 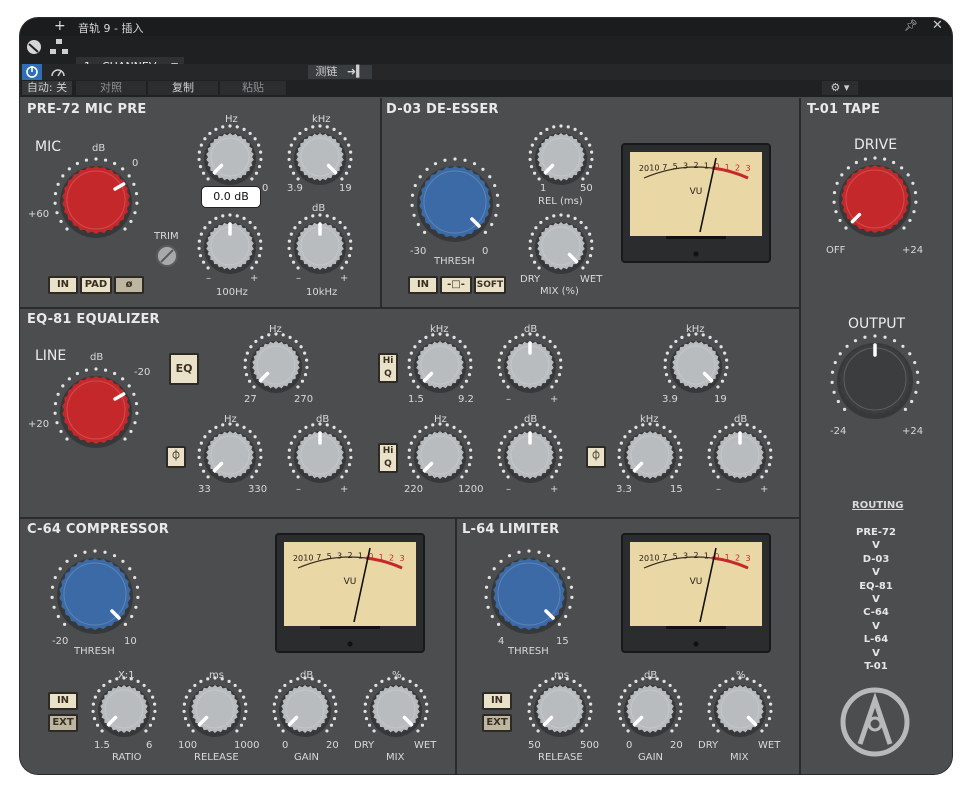 What do you see at coordinates (740, 452) in the screenshot?
I see `eq-highshelf-gain-knob` at bounding box center [740, 452].